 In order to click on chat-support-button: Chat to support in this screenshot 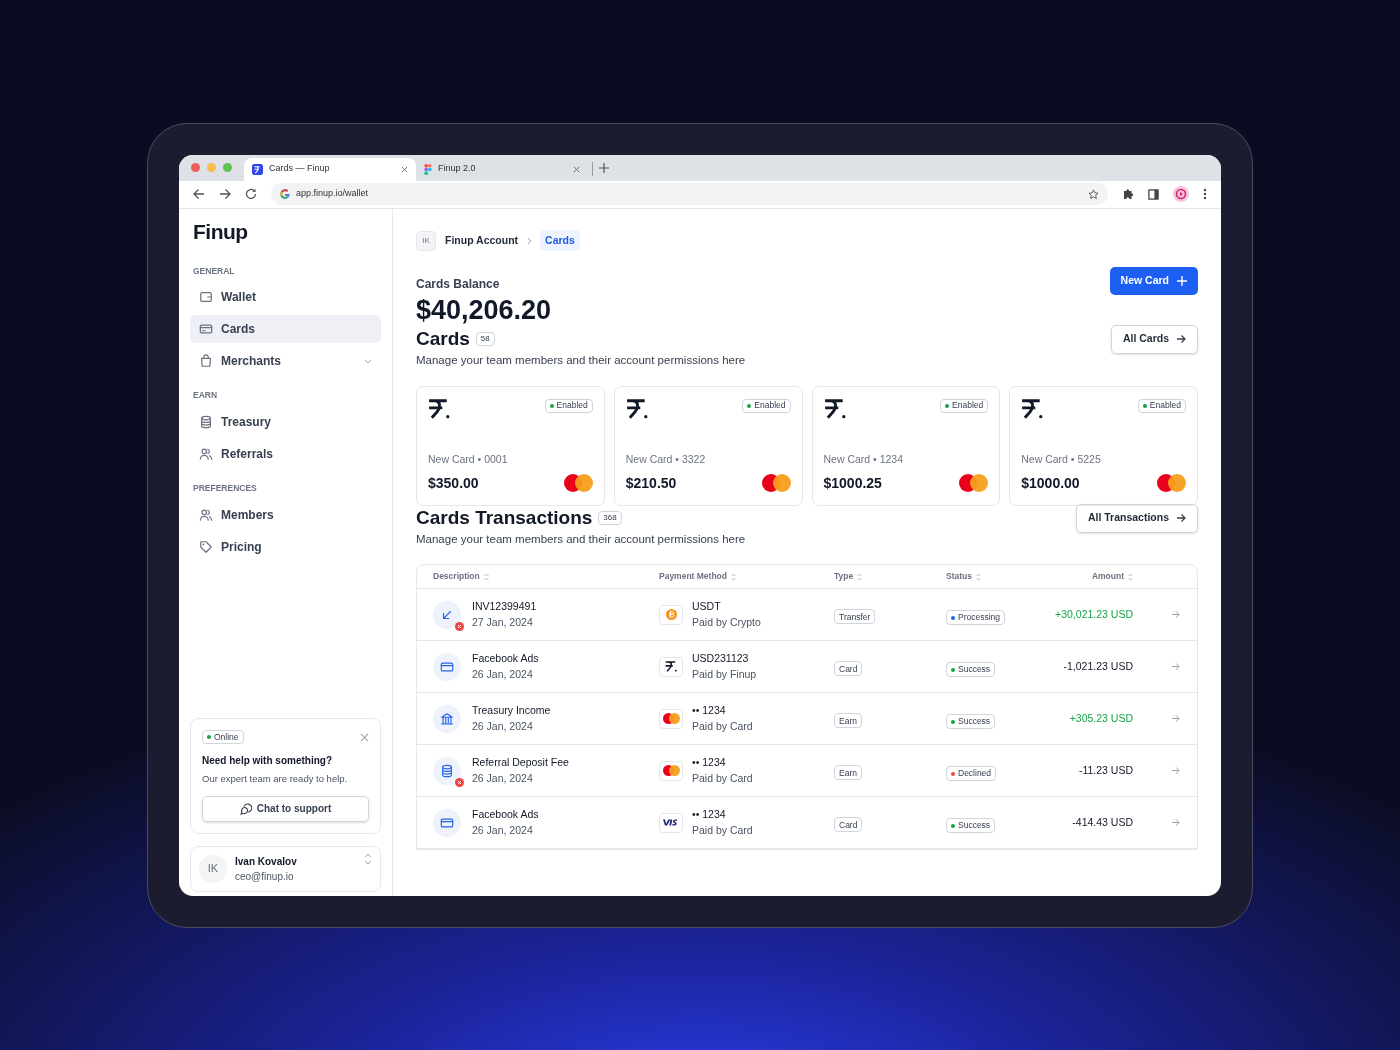, I will do `click(285, 808)`.